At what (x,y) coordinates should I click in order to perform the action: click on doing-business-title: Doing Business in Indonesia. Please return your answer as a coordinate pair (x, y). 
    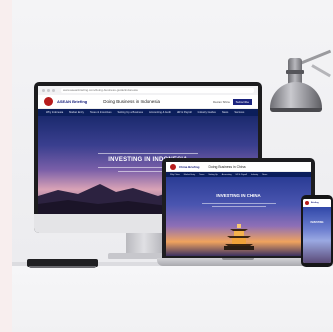
    Looking at the image, I should click on (132, 101).